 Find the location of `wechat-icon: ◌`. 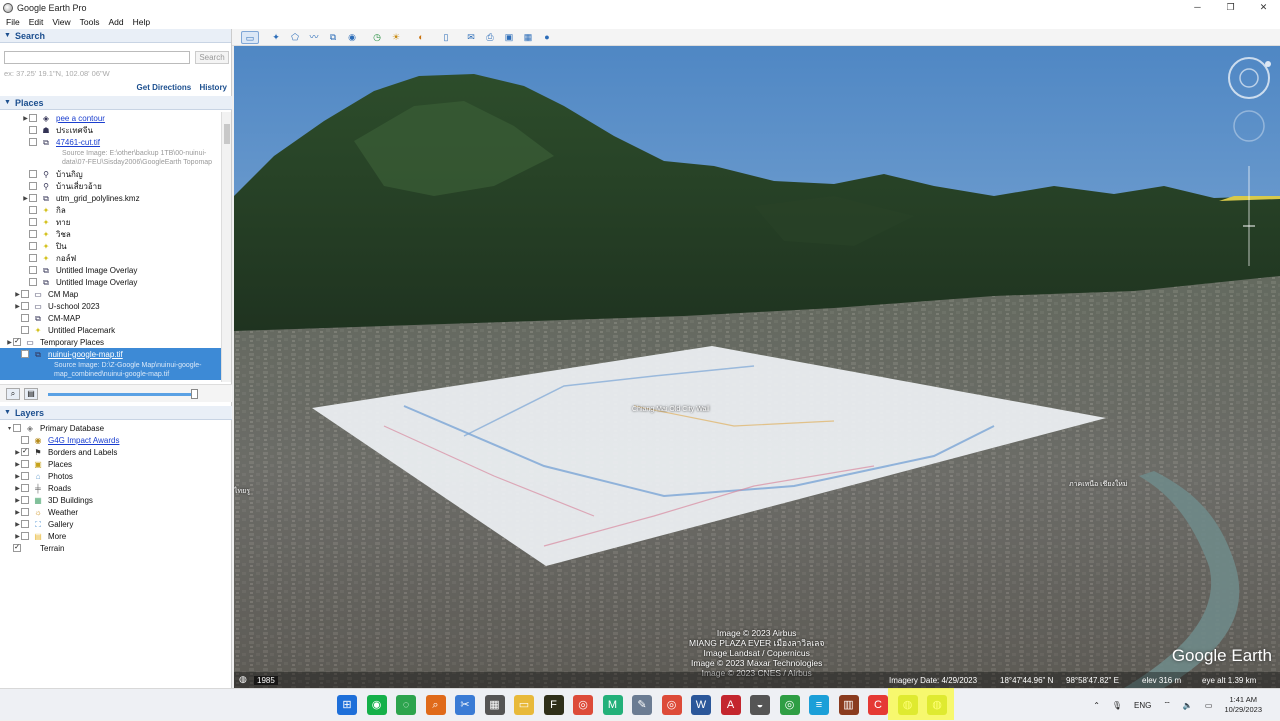

wechat-icon: ◌ is located at coordinates (406, 705).